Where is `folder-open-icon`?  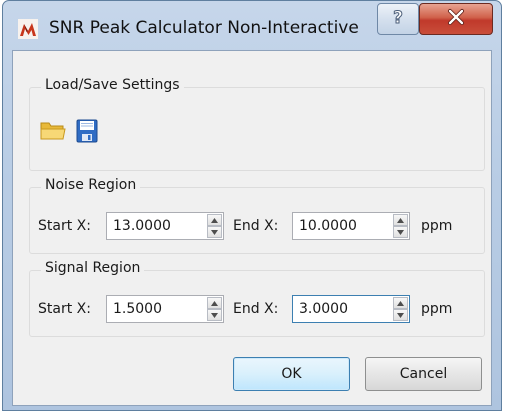
folder-open-icon is located at coordinates (53, 133).